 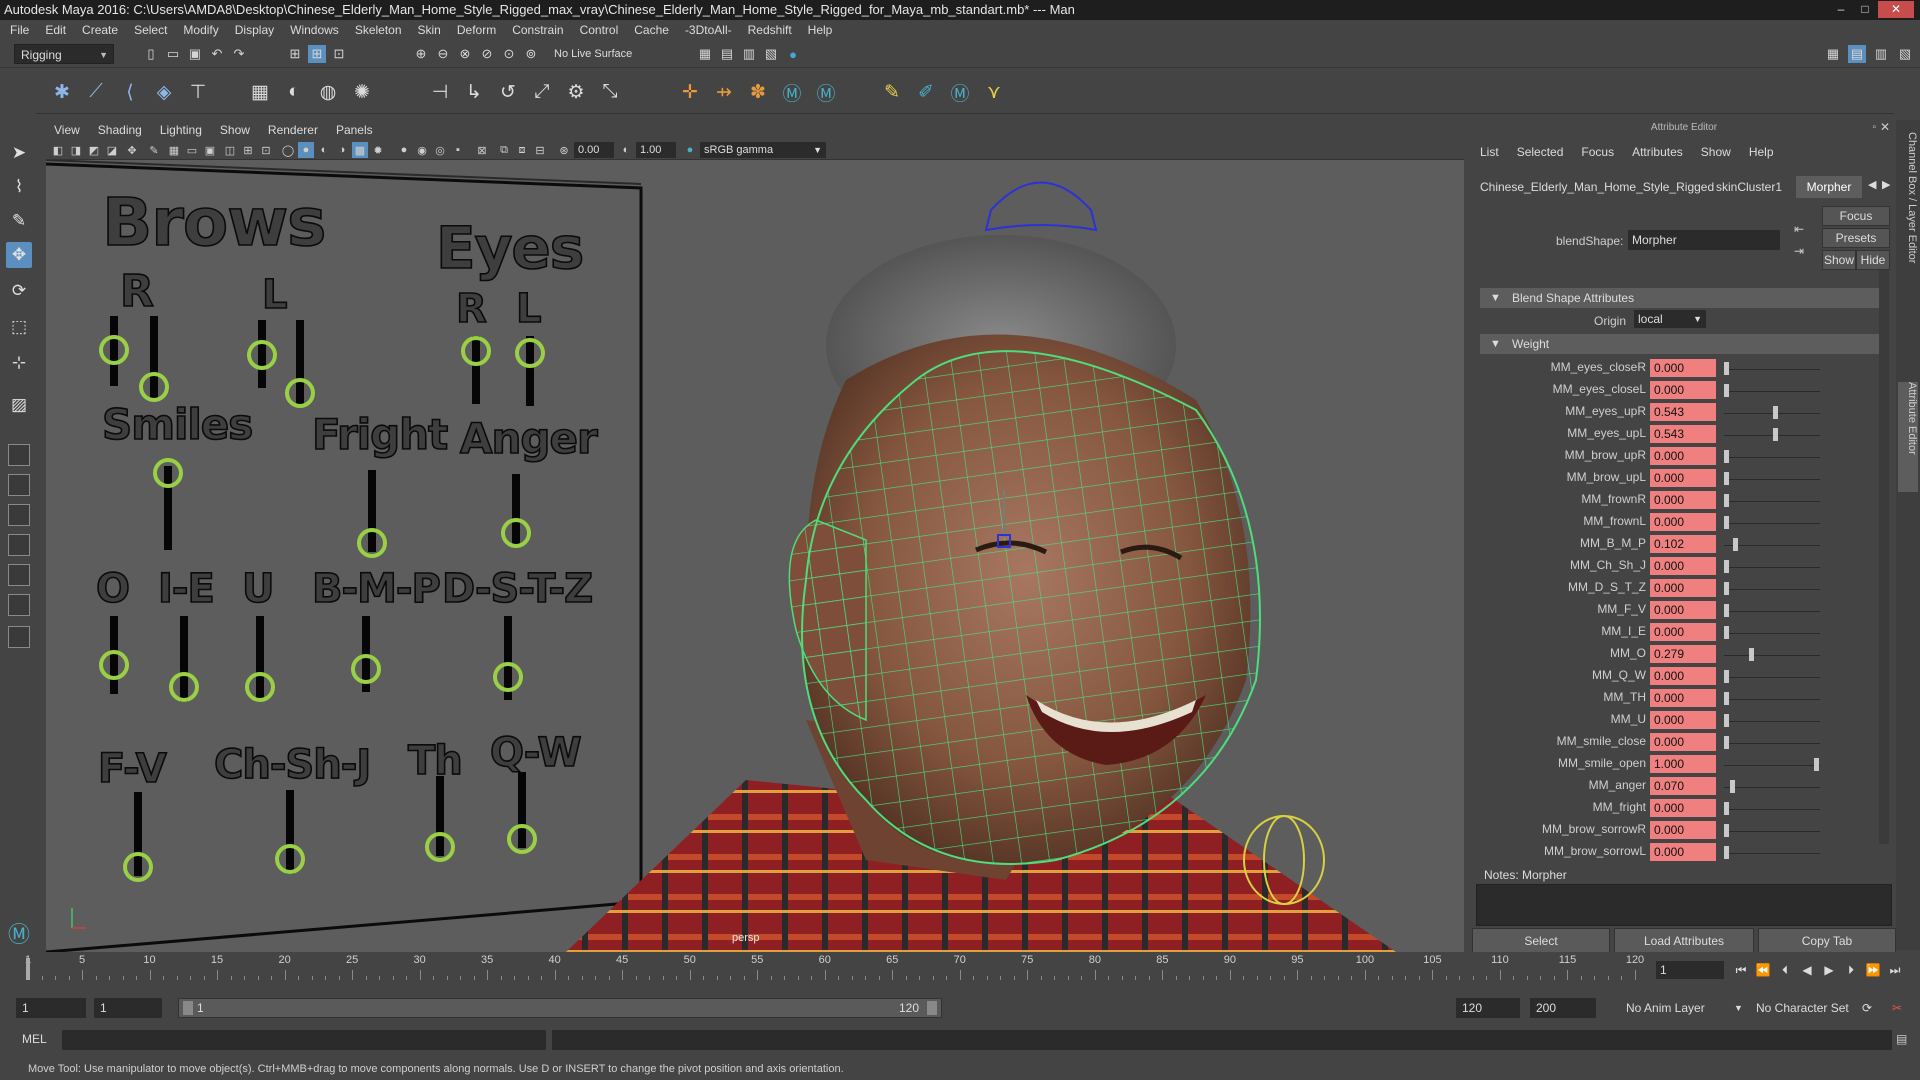 I want to click on resolution-gate-icon: ▣, so click(x=210, y=150).